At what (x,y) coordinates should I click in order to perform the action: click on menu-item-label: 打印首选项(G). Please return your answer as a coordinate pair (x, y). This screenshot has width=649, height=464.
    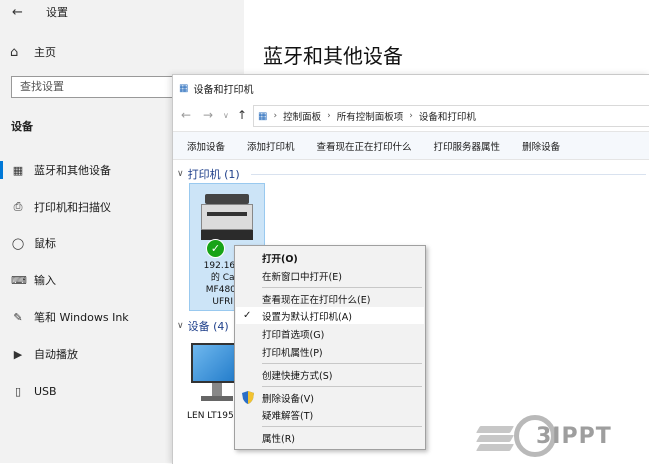
    Looking at the image, I should click on (293, 335).